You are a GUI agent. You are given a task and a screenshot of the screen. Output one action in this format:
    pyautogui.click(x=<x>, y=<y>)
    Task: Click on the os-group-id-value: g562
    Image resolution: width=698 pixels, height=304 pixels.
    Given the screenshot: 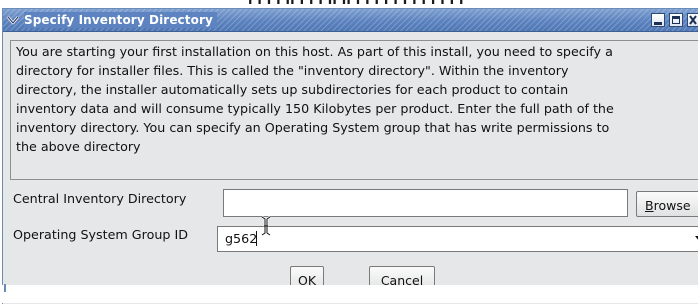 What is the action you would take?
    pyautogui.click(x=241, y=238)
    